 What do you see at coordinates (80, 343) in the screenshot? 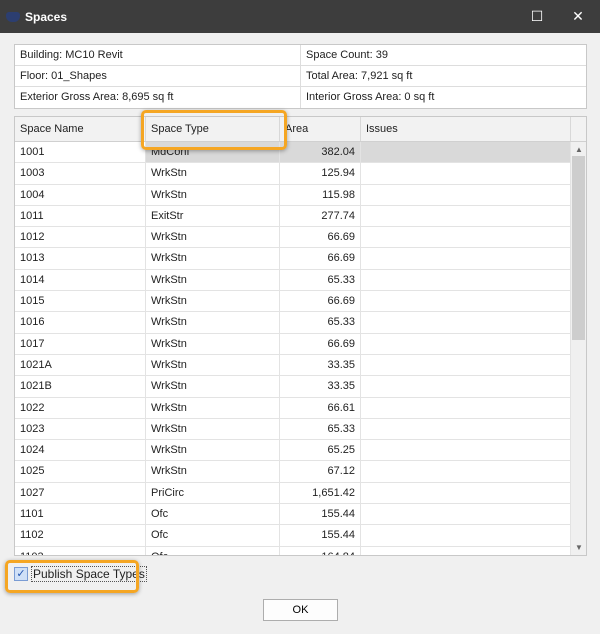
I see `cell-space-name: 1017` at bounding box center [80, 343].